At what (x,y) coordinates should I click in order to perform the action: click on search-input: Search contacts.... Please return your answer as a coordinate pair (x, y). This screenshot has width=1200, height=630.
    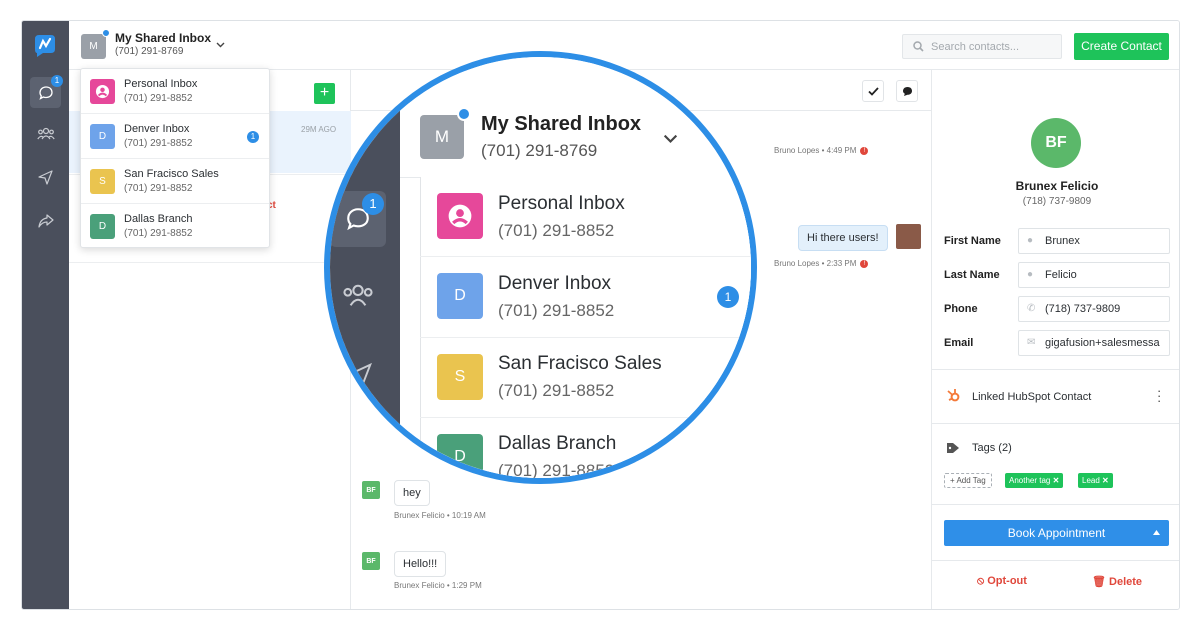
    Looking at the image, I should click on (982, 46).